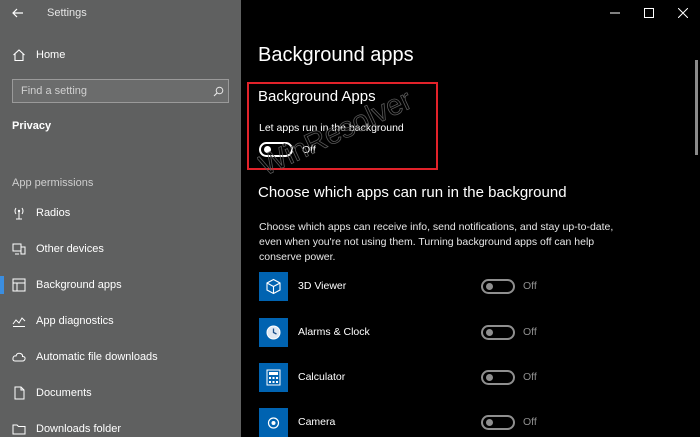 Image resolution: width=700 pixels, height=437 pixels. I want to click on section-title: Background Apps, so click(317, 96).